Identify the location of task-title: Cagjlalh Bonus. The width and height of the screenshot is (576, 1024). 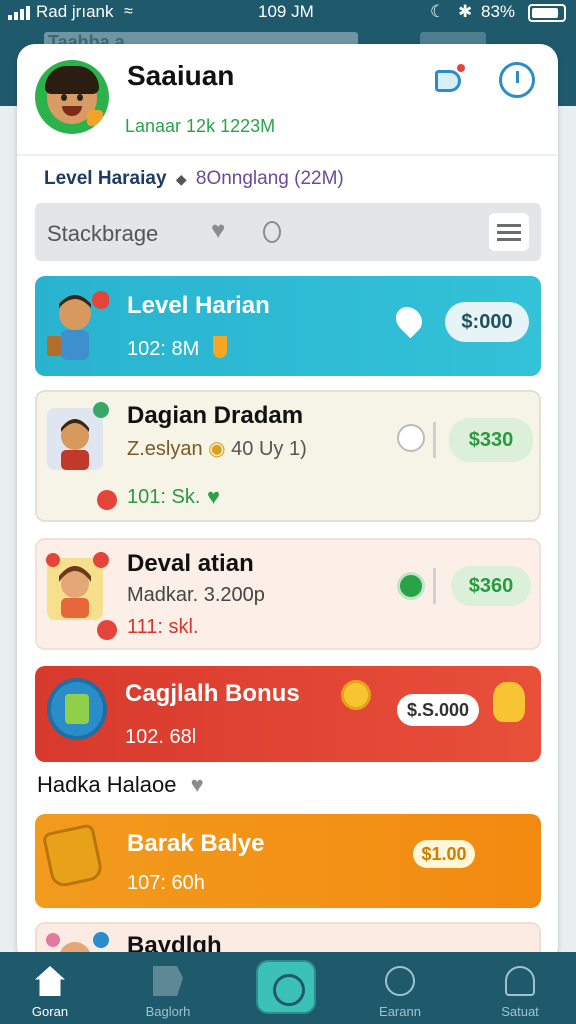
(212, 693).